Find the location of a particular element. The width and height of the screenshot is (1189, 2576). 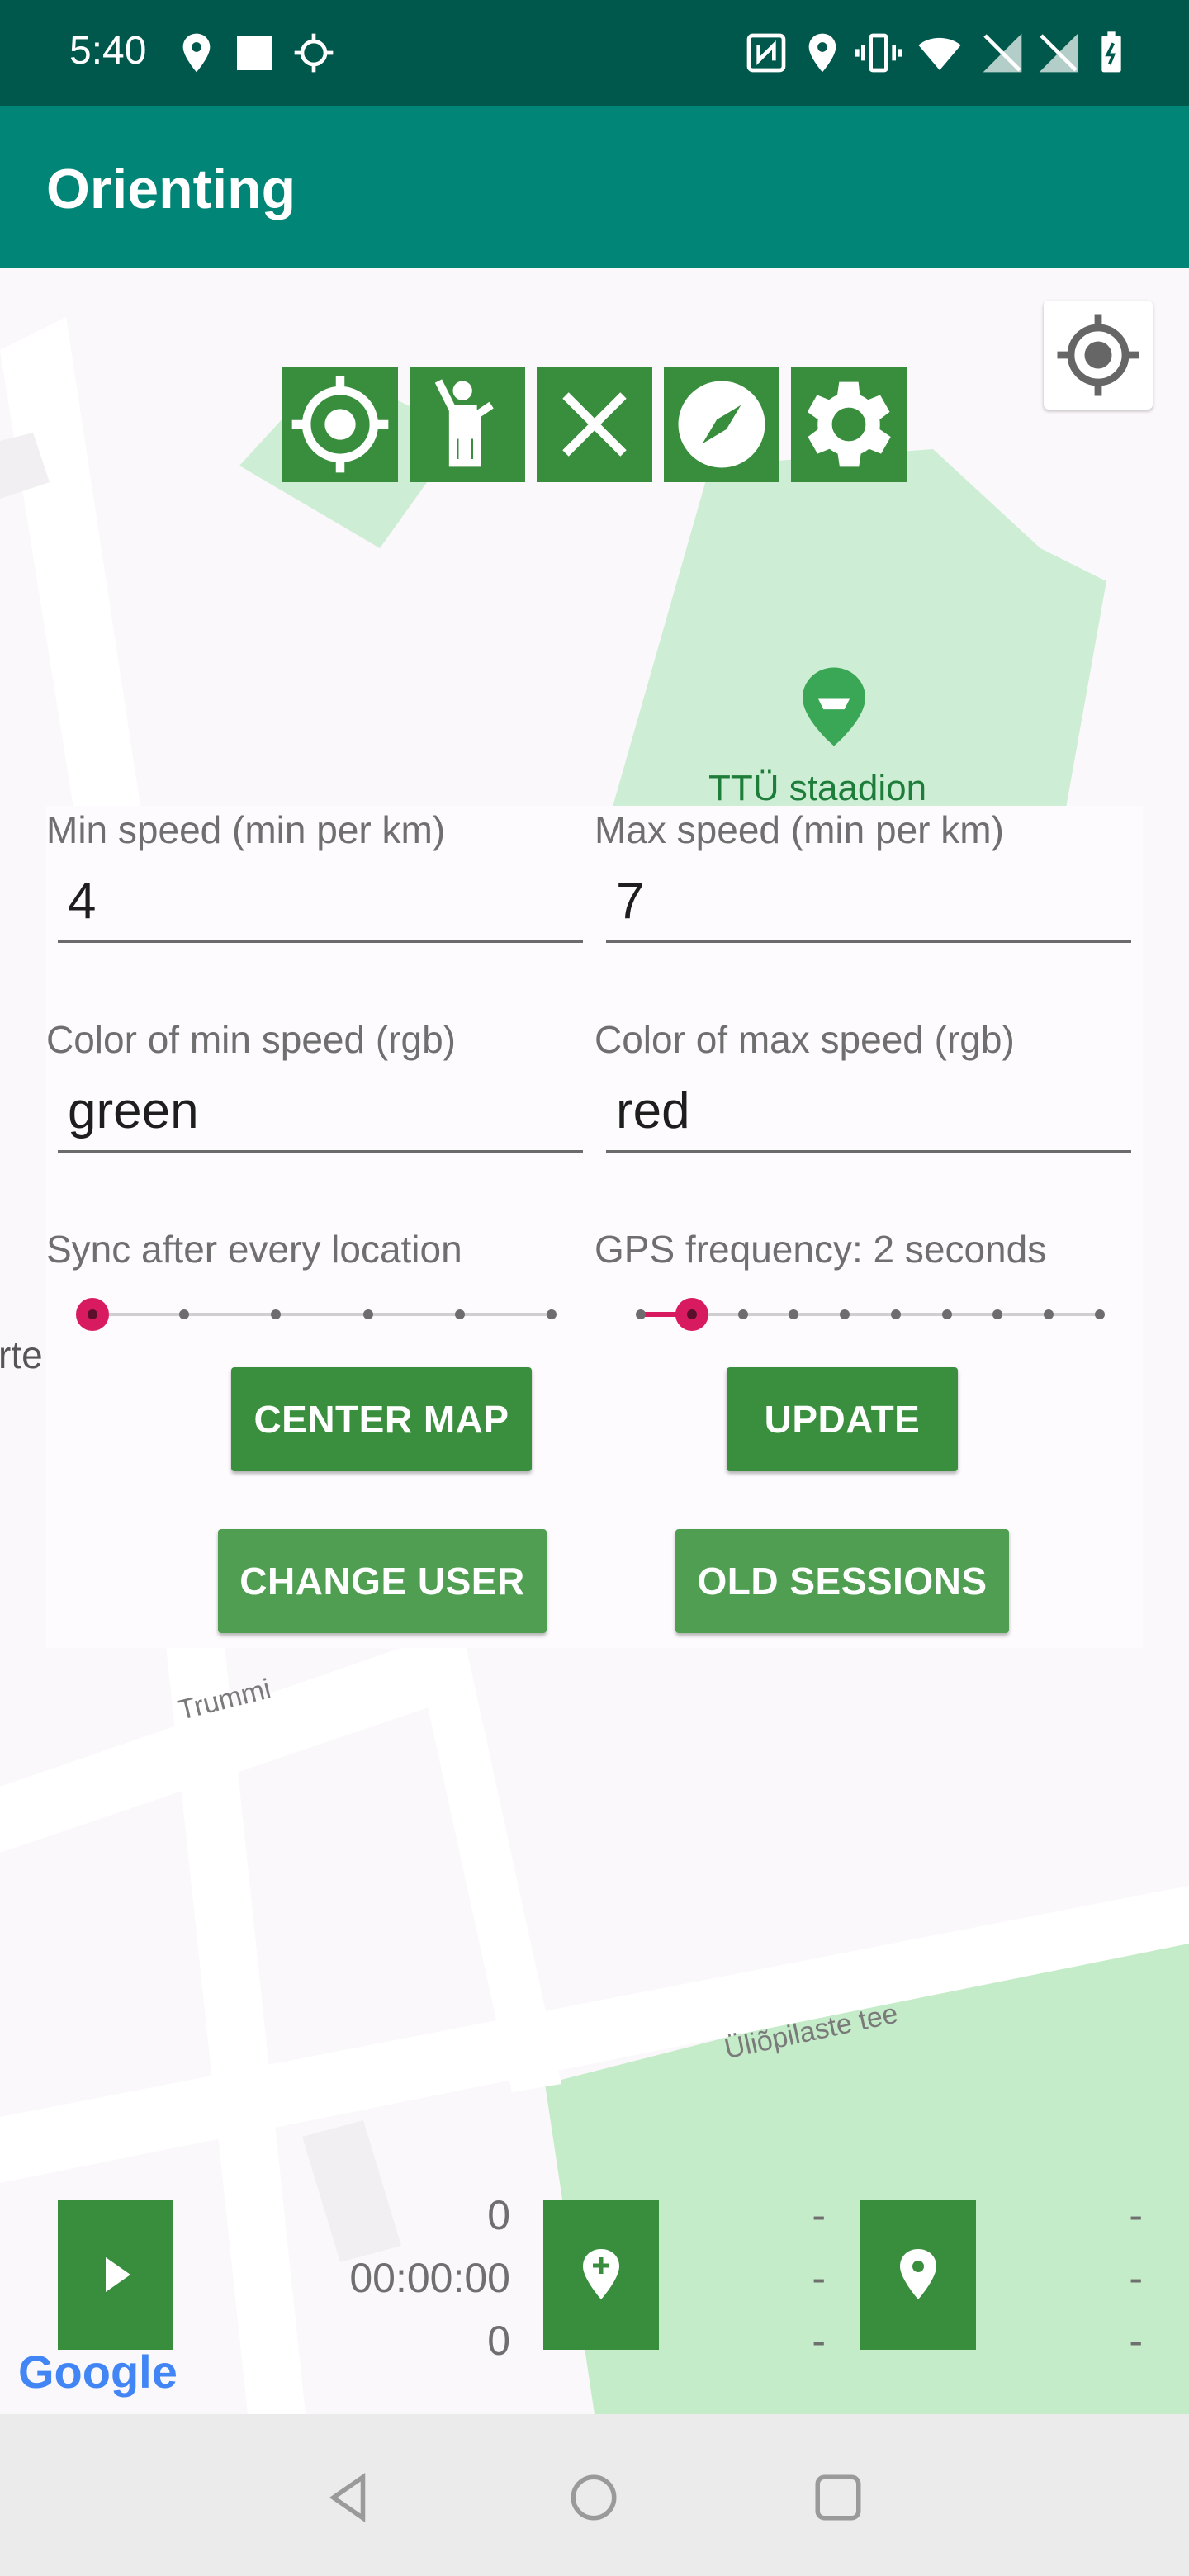

stop-status-icon is located at coordinates (254, 53).